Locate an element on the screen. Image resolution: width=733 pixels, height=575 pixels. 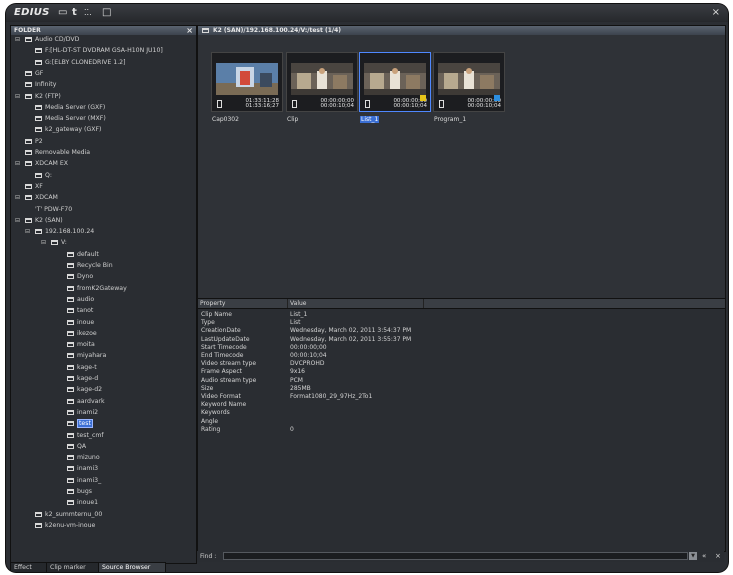
tree-item: ⊟ XDCAM EX is located at coordinates (42, 164).